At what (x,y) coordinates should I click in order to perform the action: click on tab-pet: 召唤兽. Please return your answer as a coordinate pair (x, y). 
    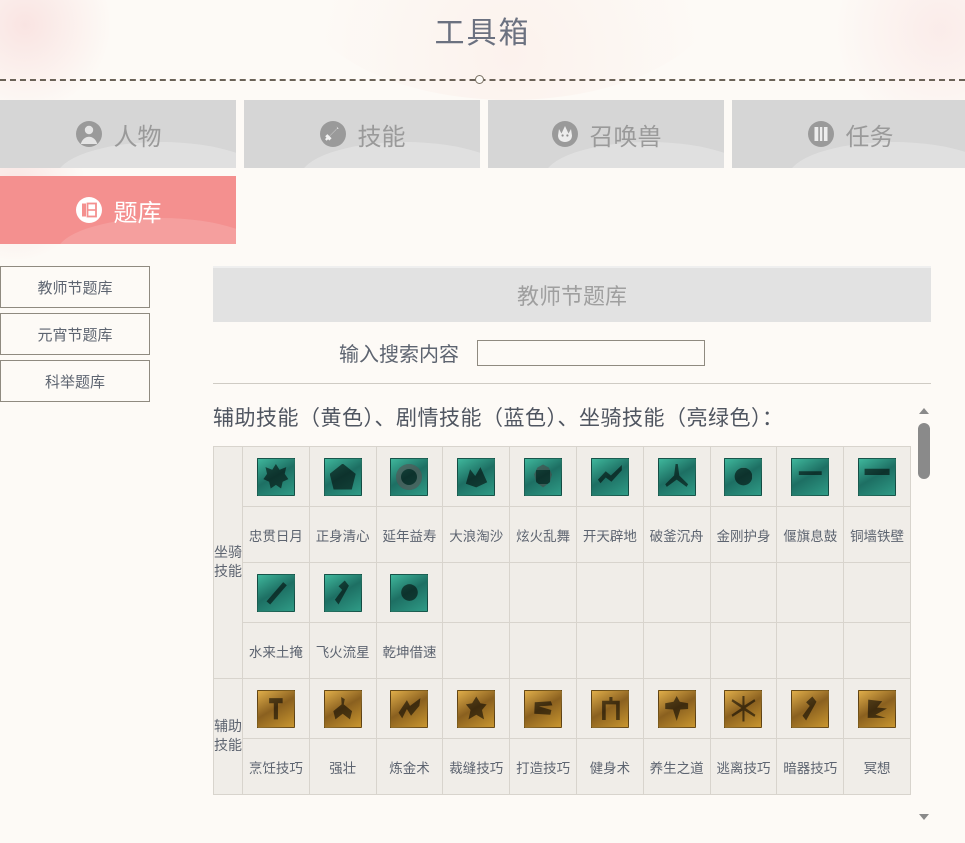
    Looking at the image, I should click on (606, 134).